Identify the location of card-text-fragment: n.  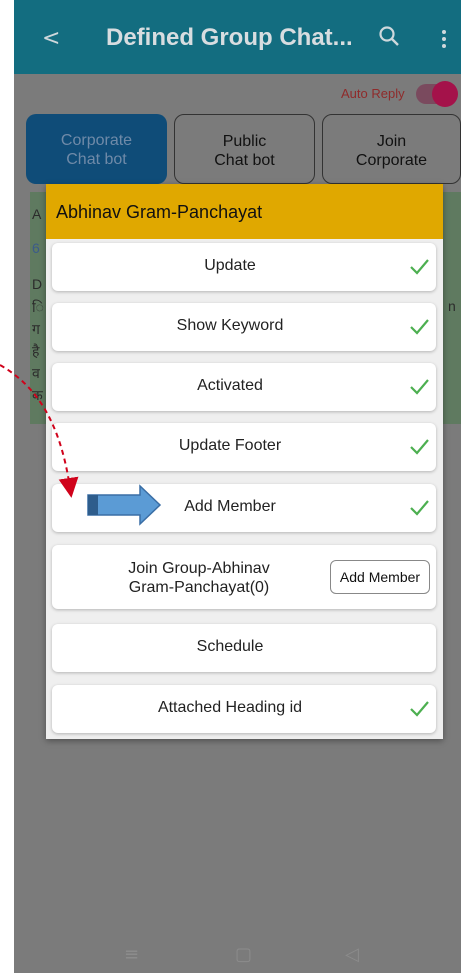
(452, 306).